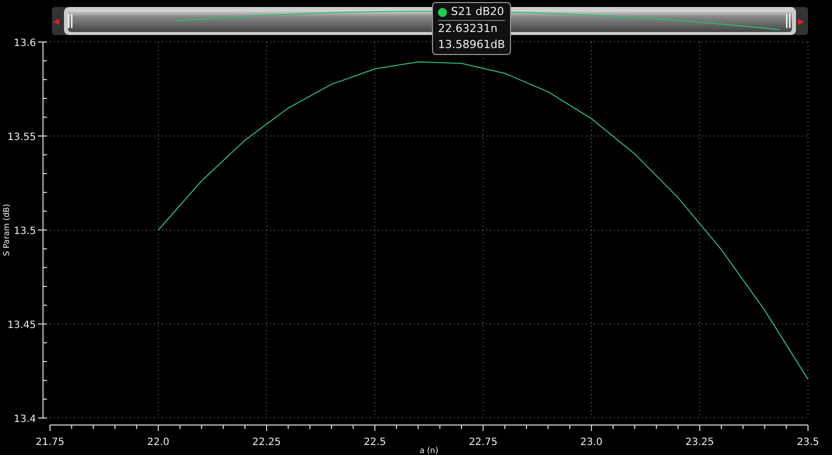 The height and width of the screenshot is (455, 832). What do you see at coordinates (699, 442) in the screenshot?
I see `x-tick-label: 23.25` at bounding box center [699, 442].